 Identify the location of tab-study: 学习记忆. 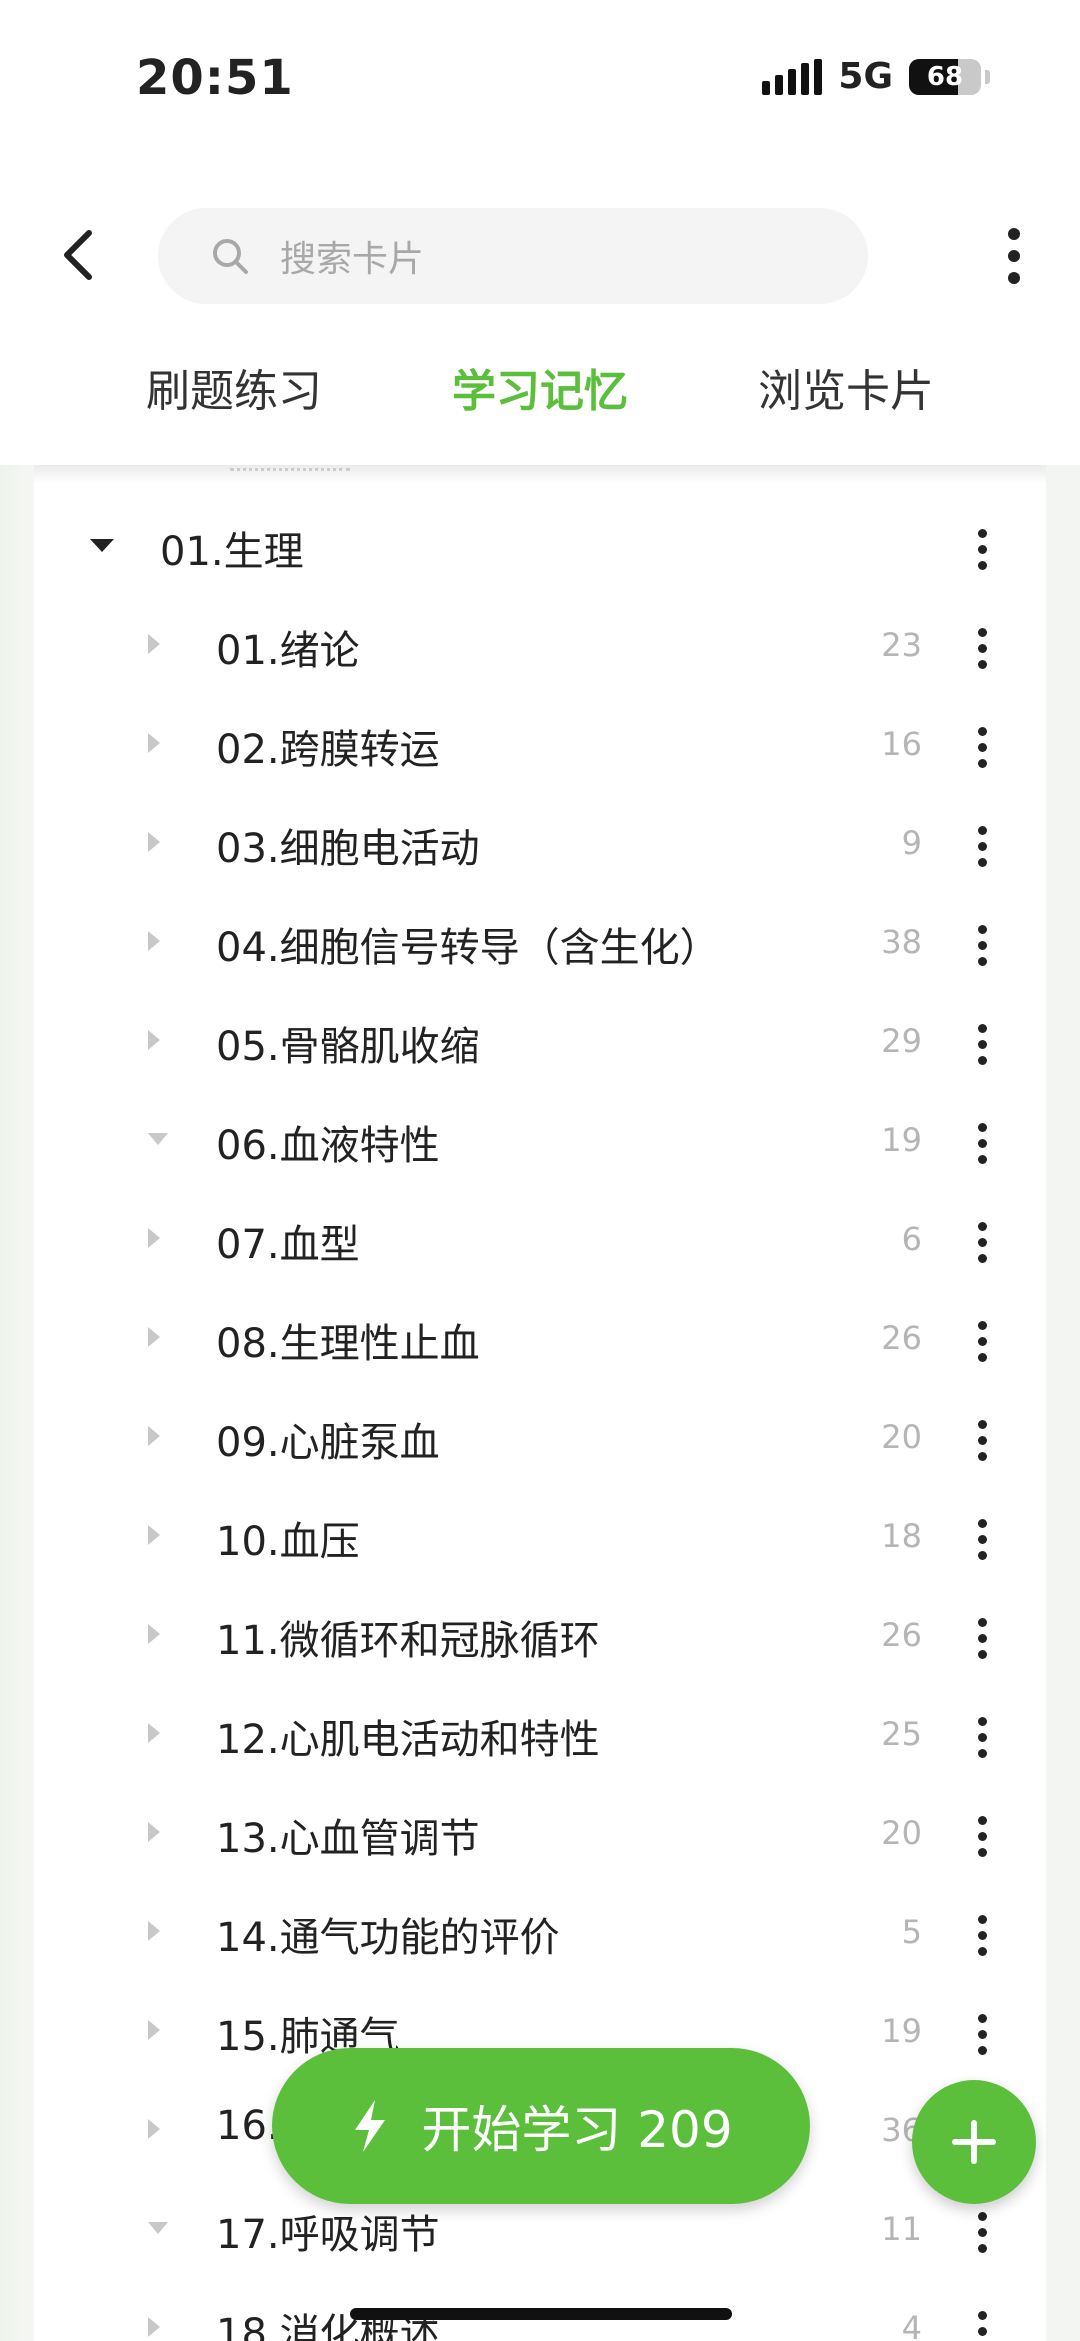
(540, 387).